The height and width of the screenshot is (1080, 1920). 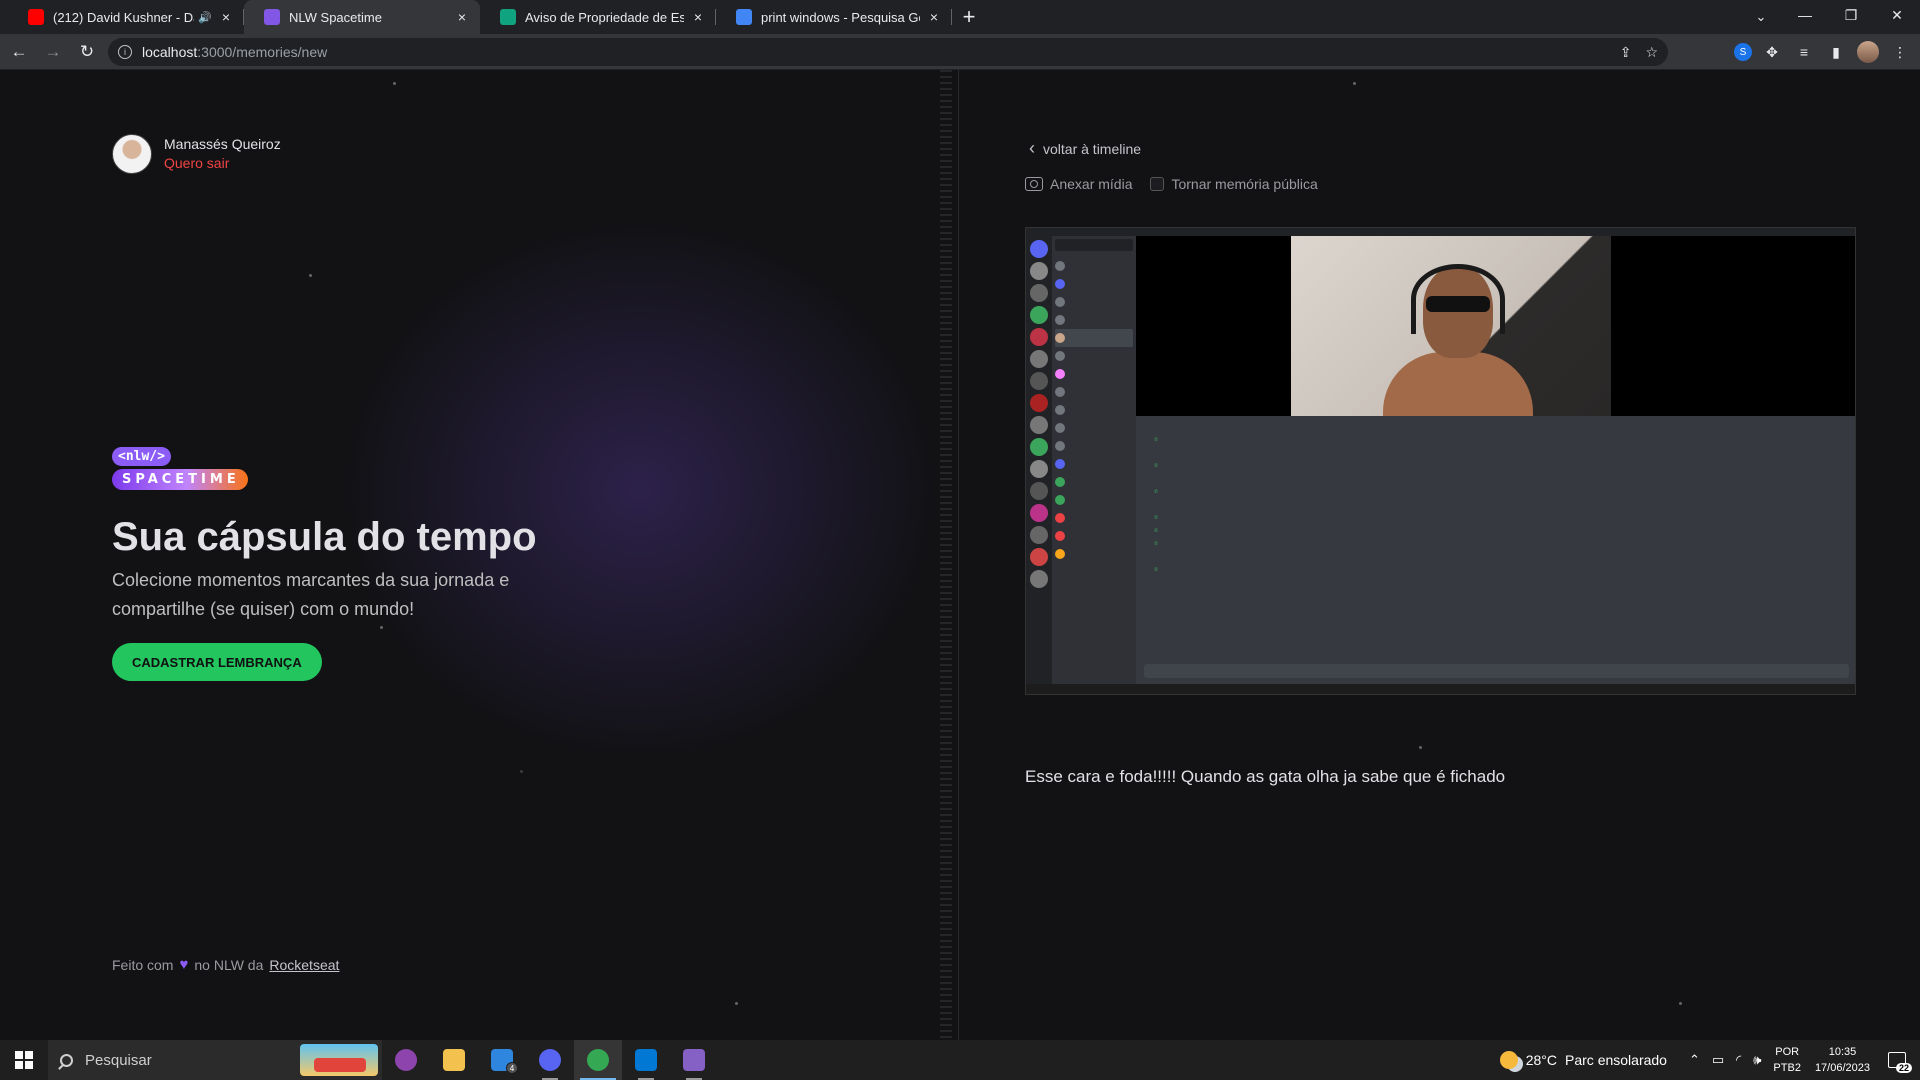 What do you see at coordinates (1495, 550) in the screenshot?
I see `discord-chat-log: ✆ ✆ ✆ ✆ ✆ ✆ ✆` at bounding box center [1495, 550].